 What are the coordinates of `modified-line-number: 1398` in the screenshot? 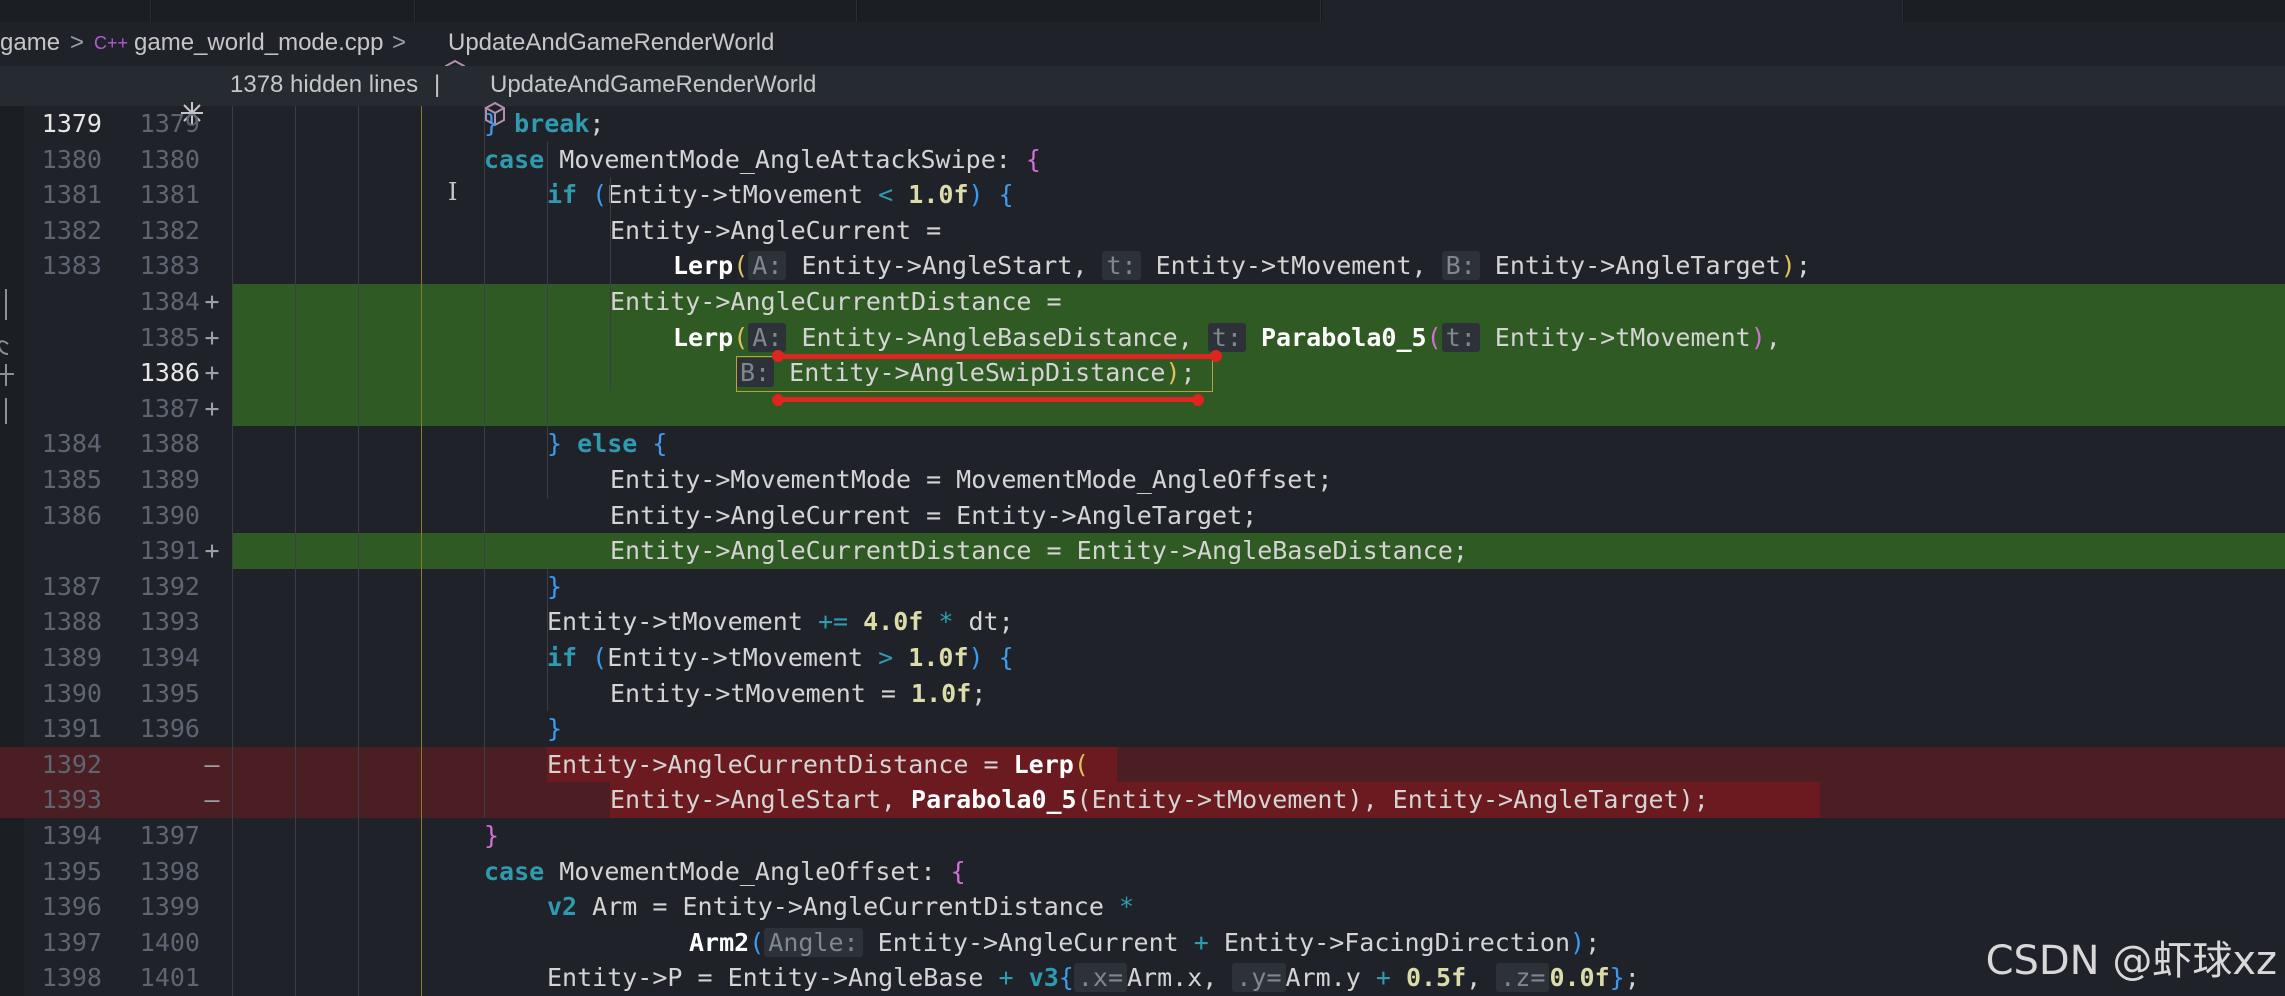 It's located at (169, 871).